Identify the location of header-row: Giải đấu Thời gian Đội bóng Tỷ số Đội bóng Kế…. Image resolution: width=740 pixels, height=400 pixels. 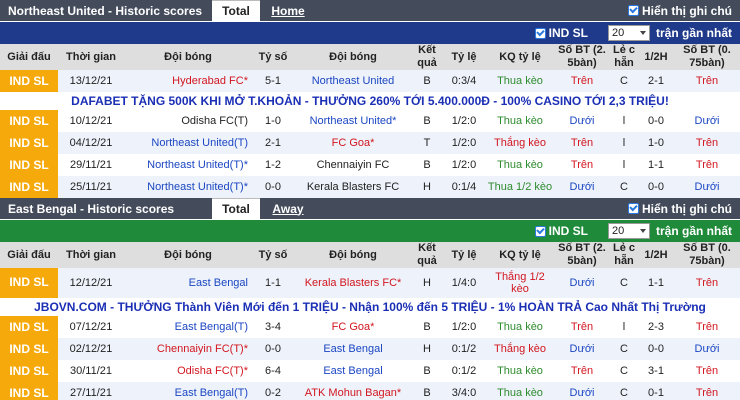
(370, 255).